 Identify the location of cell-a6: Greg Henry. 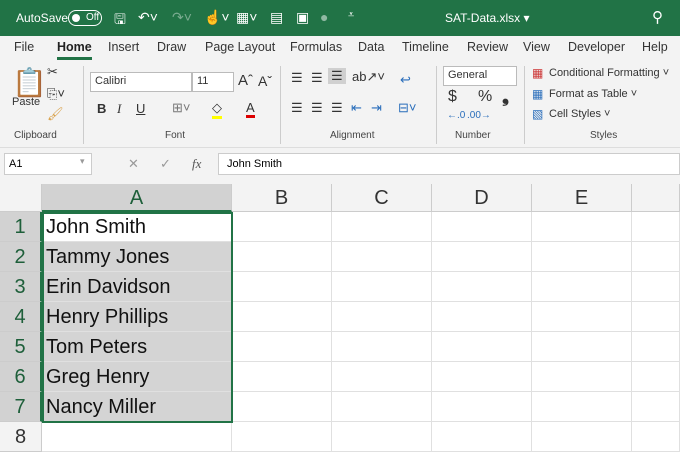
(137, 377).